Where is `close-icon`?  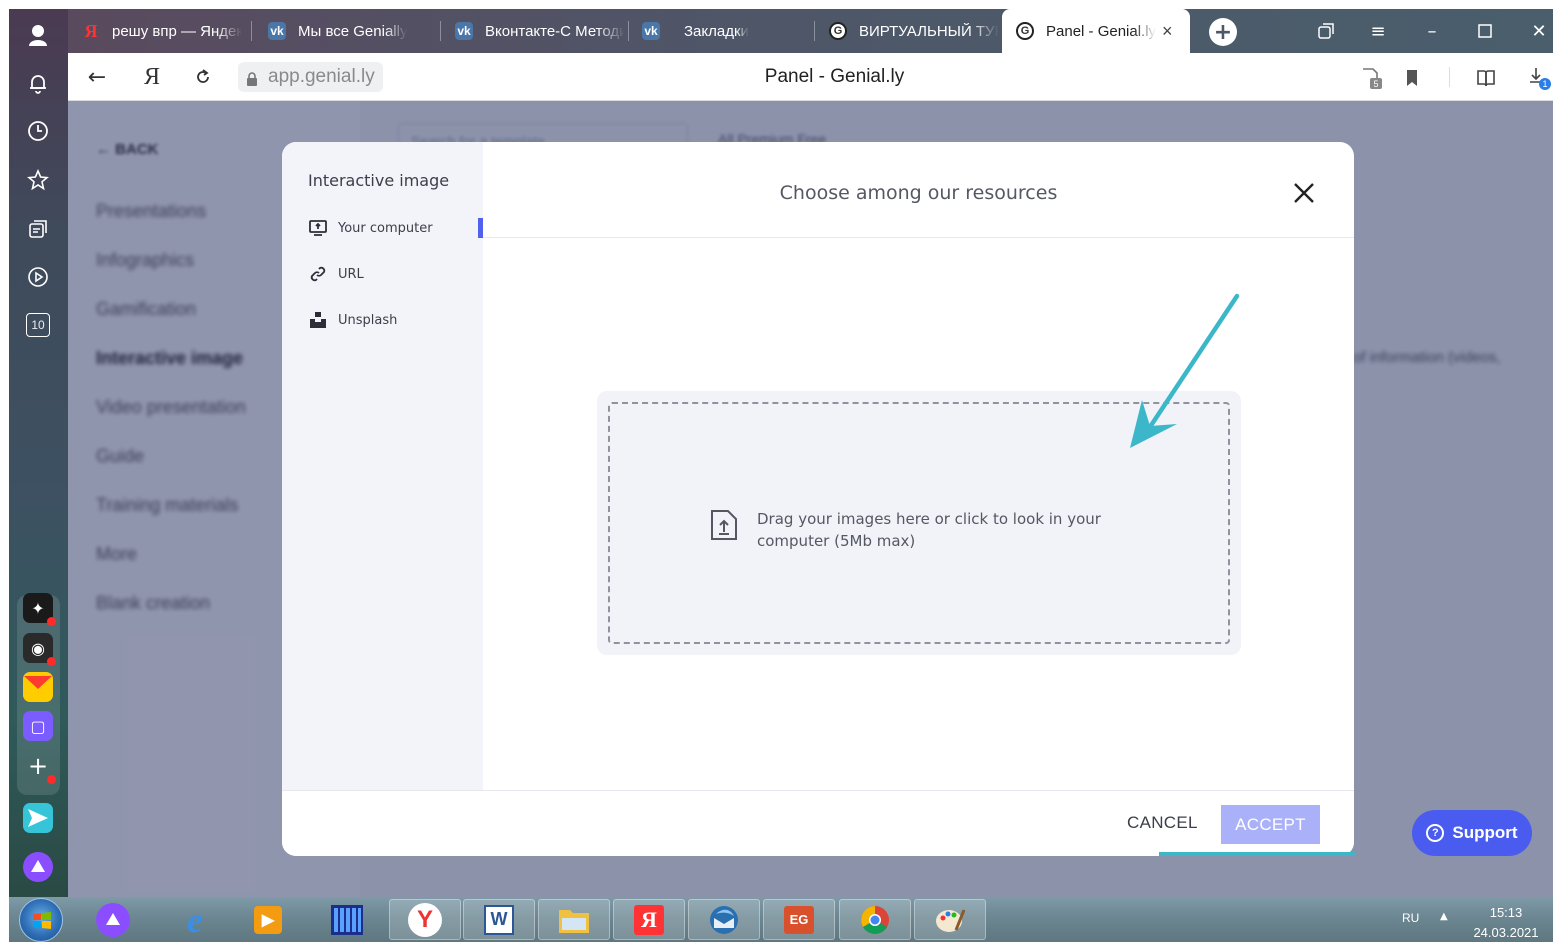 close-icon is located at coordinates (1304, 193).